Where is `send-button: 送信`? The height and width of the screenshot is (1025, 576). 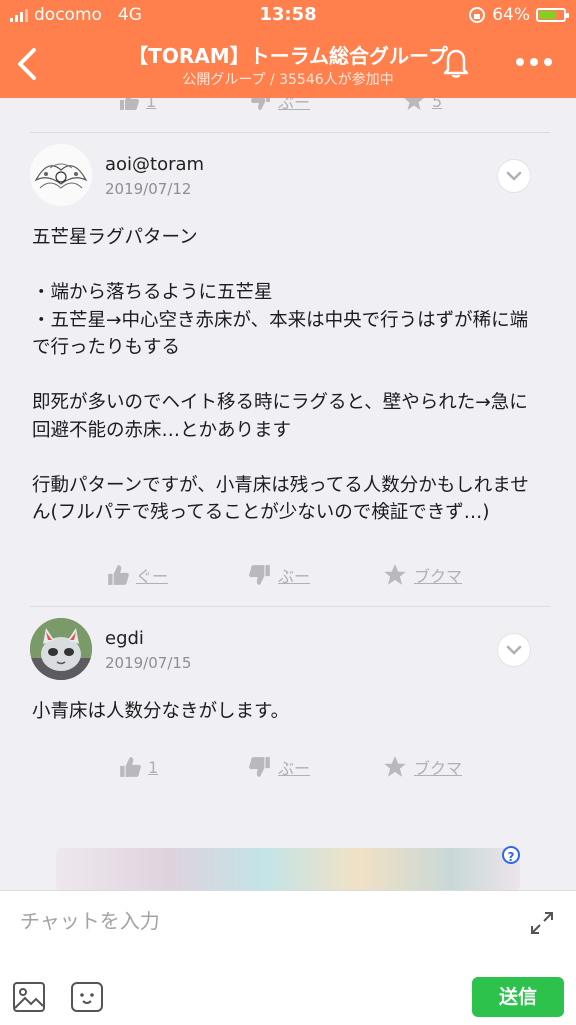 send-button: 送信 is located at coordinates (518, 997).